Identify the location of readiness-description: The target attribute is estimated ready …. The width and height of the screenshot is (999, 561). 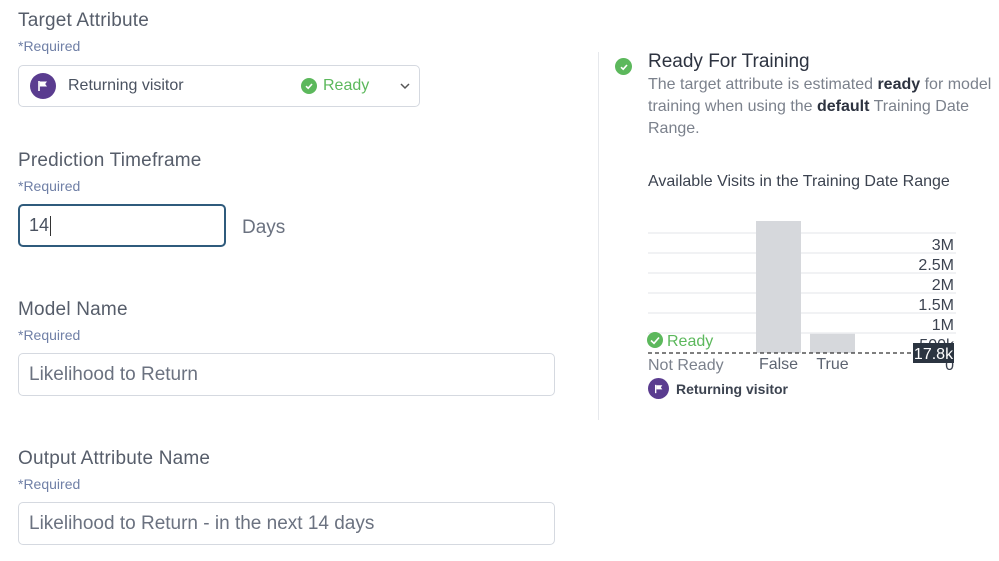
(820, 106).